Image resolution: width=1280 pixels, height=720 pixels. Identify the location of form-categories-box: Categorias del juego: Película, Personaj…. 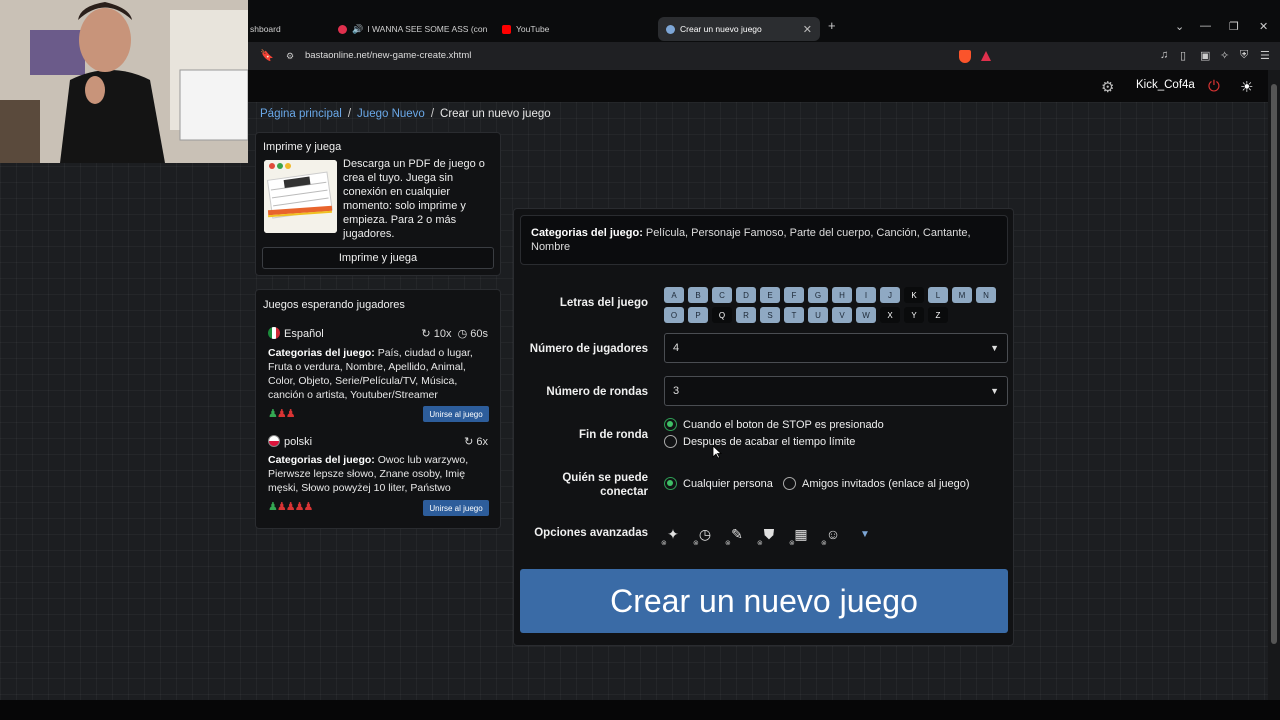
(764, 240).